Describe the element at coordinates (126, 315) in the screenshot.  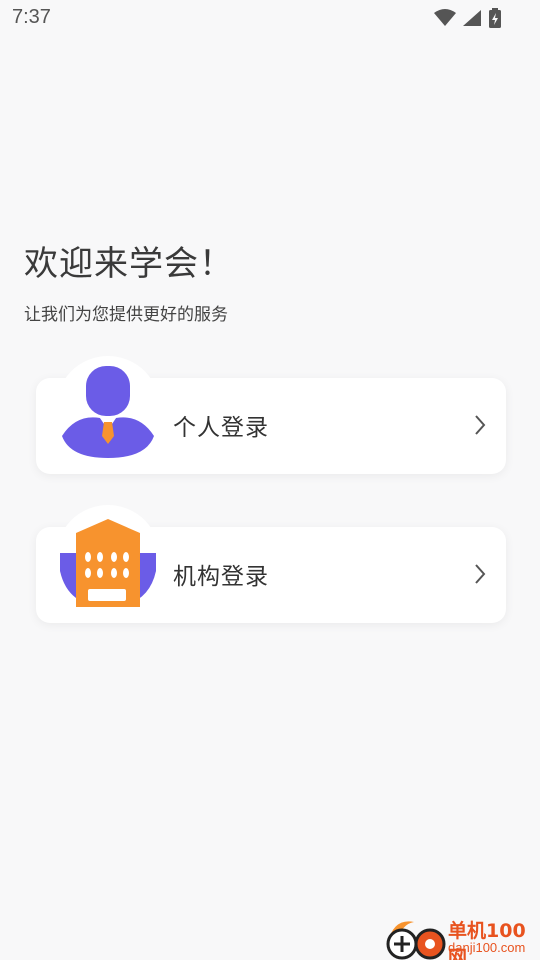
I see `welcome-subtitle: 让我们为您提供更好的服务` at that location.